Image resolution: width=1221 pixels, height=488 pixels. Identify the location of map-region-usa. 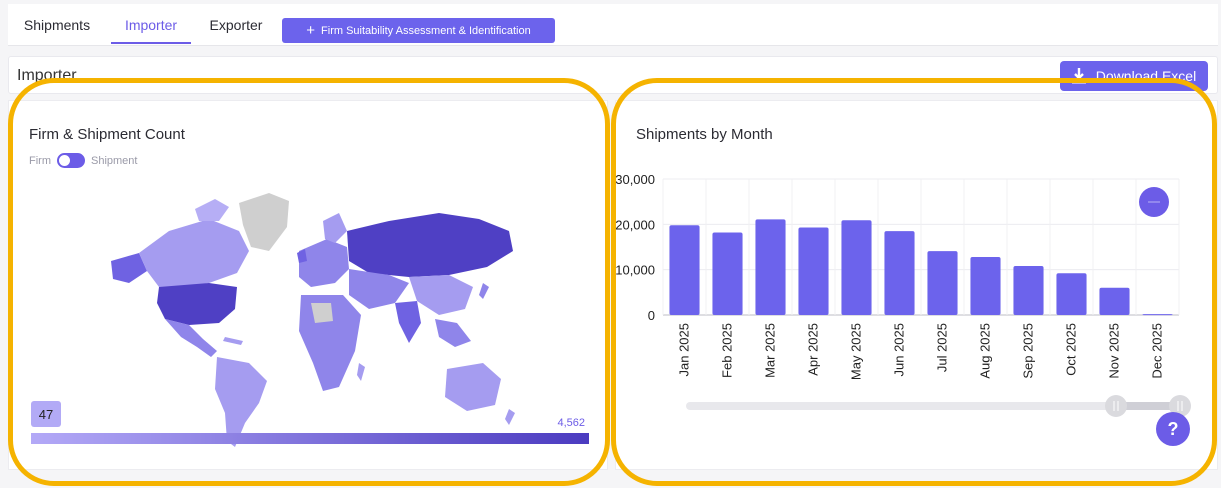
(197, 304).